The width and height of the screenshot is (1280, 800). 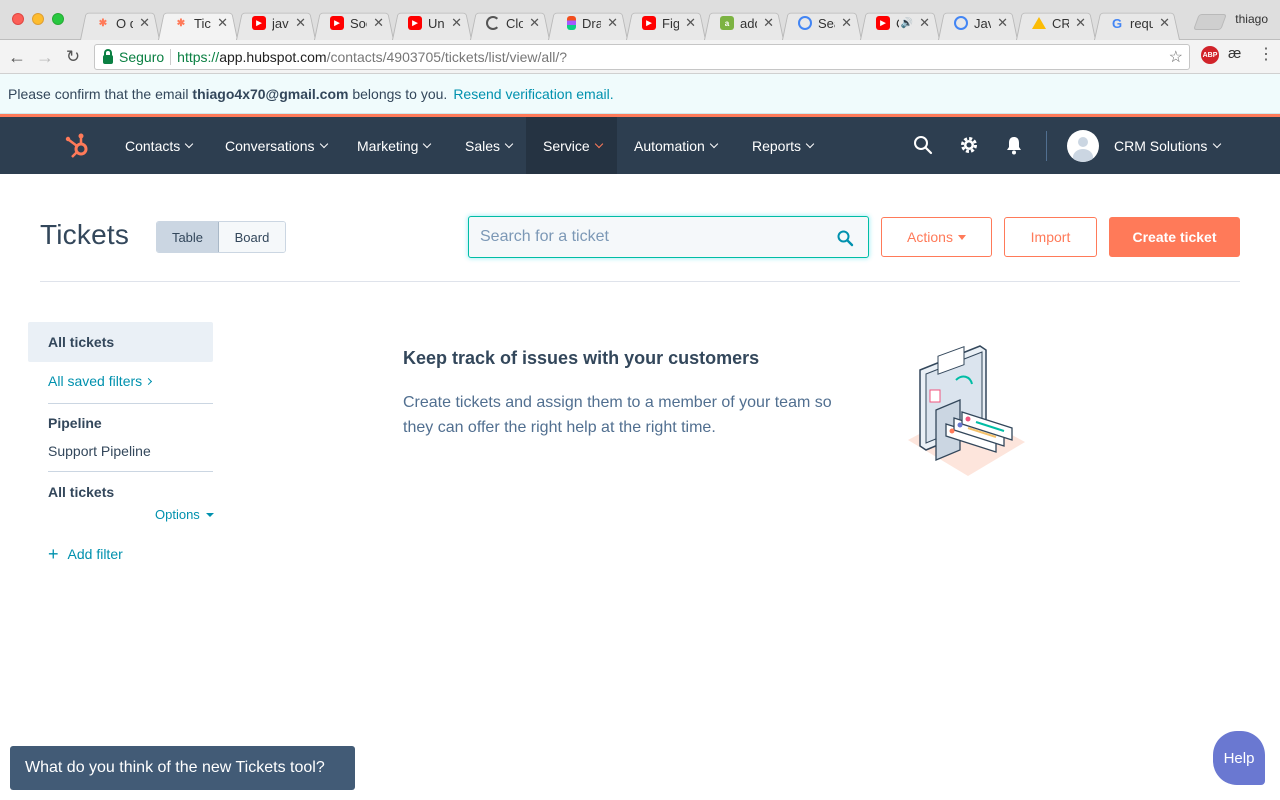 What do you see at coordinates (1083, 146) in the screenshot?
I see `avatar` at bounding box center [1083, 146].